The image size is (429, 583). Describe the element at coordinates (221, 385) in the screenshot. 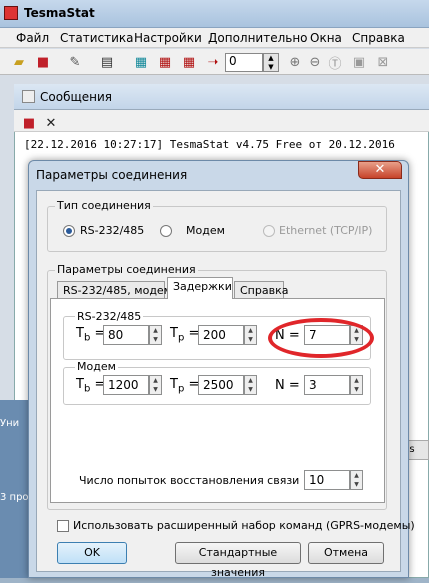

I see `modem-tp-input: 2500` at that location.